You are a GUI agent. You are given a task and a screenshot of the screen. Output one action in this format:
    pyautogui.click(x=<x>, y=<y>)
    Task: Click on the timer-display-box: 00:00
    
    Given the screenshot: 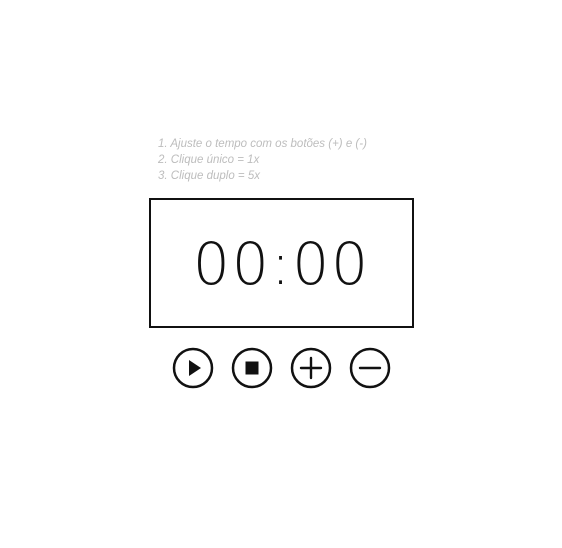 What is the action you would take?
    pyautogui.click(x=281, y=263)
    